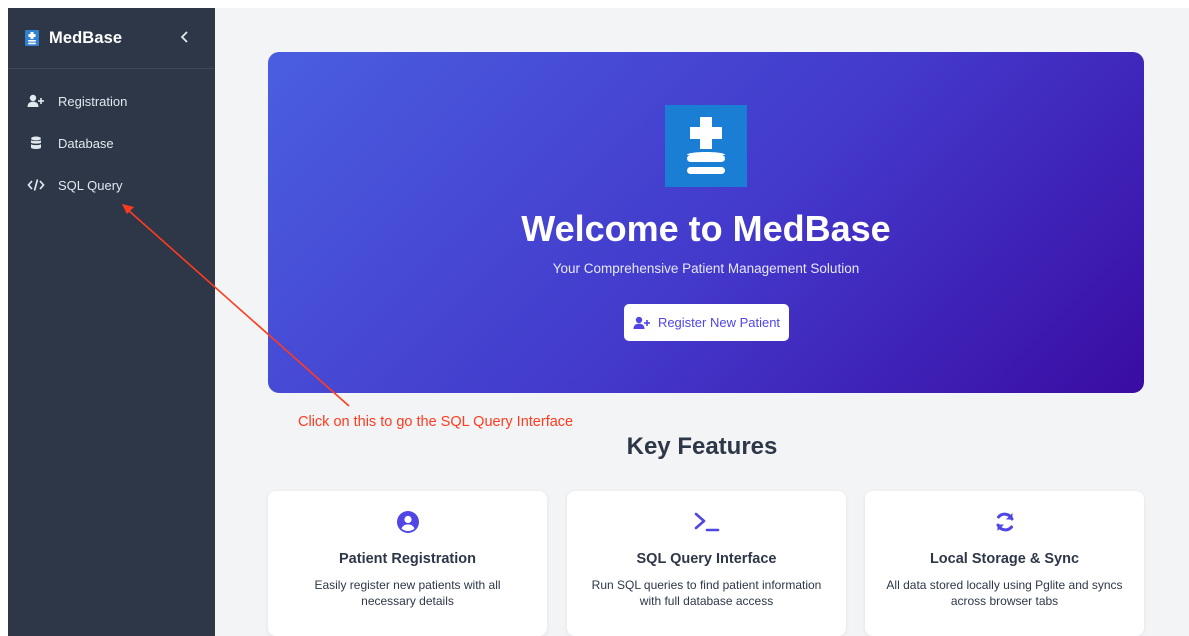  Describe the element at coordinates (1004, 559) in the screenshot. I see `feature-card-title: Local Storage & Sync` at that location.